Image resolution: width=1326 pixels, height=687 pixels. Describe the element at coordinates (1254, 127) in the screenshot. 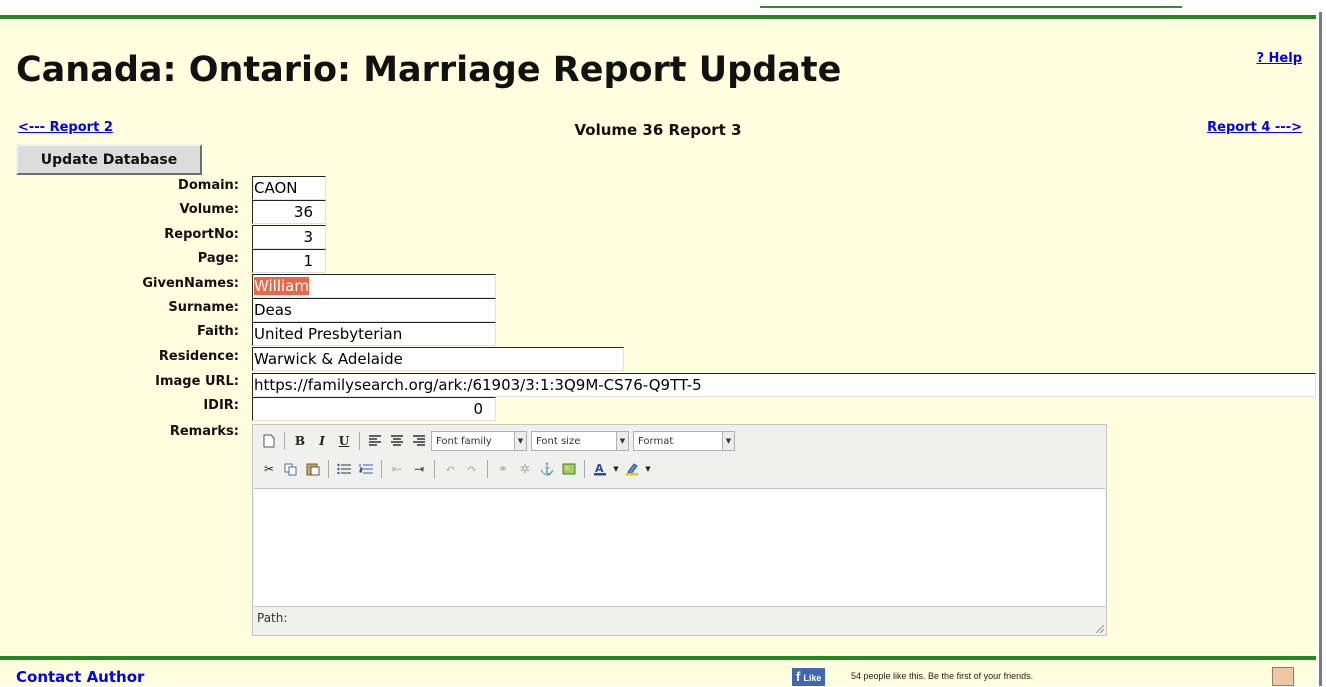

I see `next-report-link: Report 4 --->` at that location.